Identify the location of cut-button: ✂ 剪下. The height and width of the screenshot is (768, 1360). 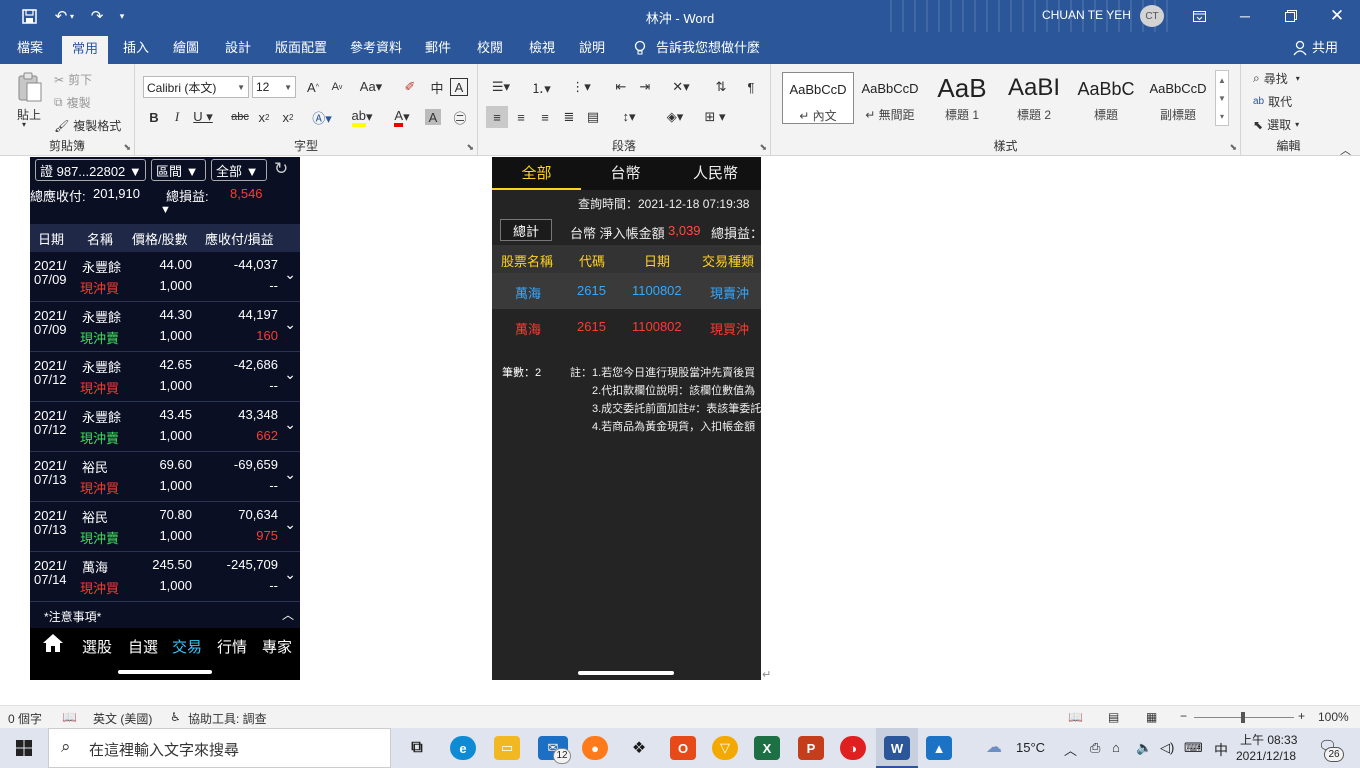
(73, 79).